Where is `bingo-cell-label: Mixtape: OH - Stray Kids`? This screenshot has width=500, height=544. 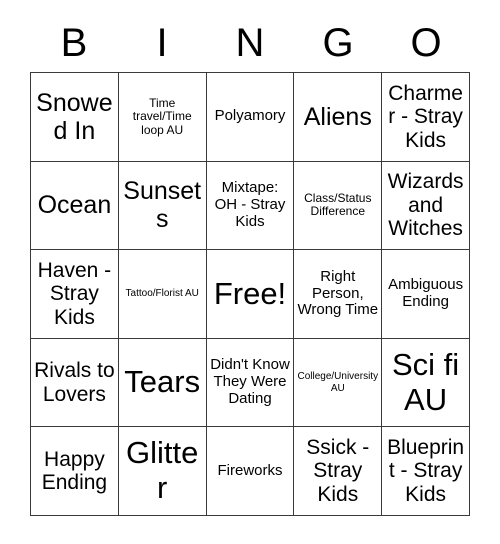 bingo-cell-label: Mixtape: OH - Stray Kids is located at coordinates (250, 204).